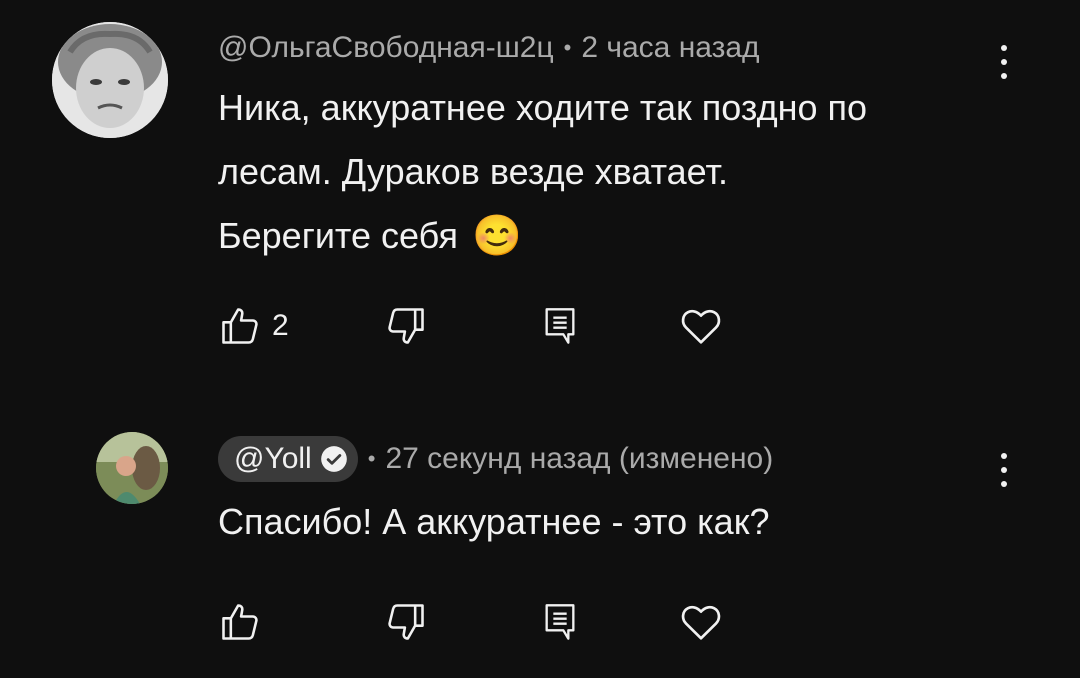 Image resolution: width=1080 pixels, height=678 pixels. Describe the element at coordinates (670, 48) in the screenshot. I see `timestamp: 2 часа назад` at that location.